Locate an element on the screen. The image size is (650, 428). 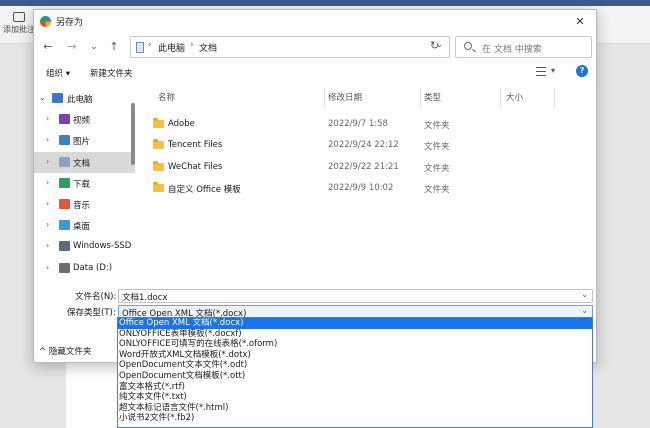
command-toolbar: 组织 ▾ 新建文件夹 ▾ ? is located at coordinates (315, 72).